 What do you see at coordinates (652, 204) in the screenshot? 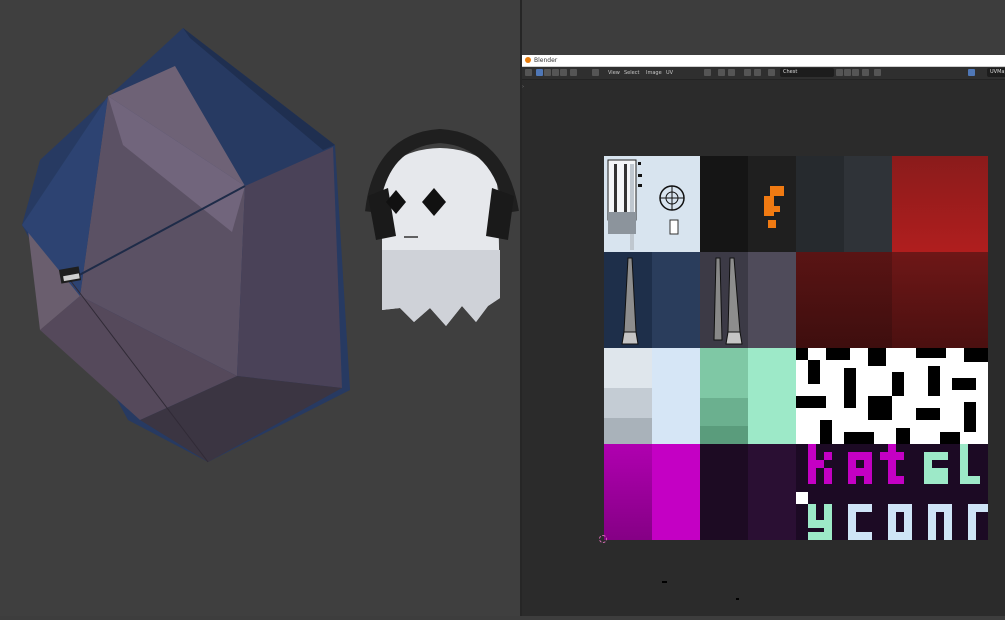
I see `tile-weapons-uv` at bounding box center [652, 204].